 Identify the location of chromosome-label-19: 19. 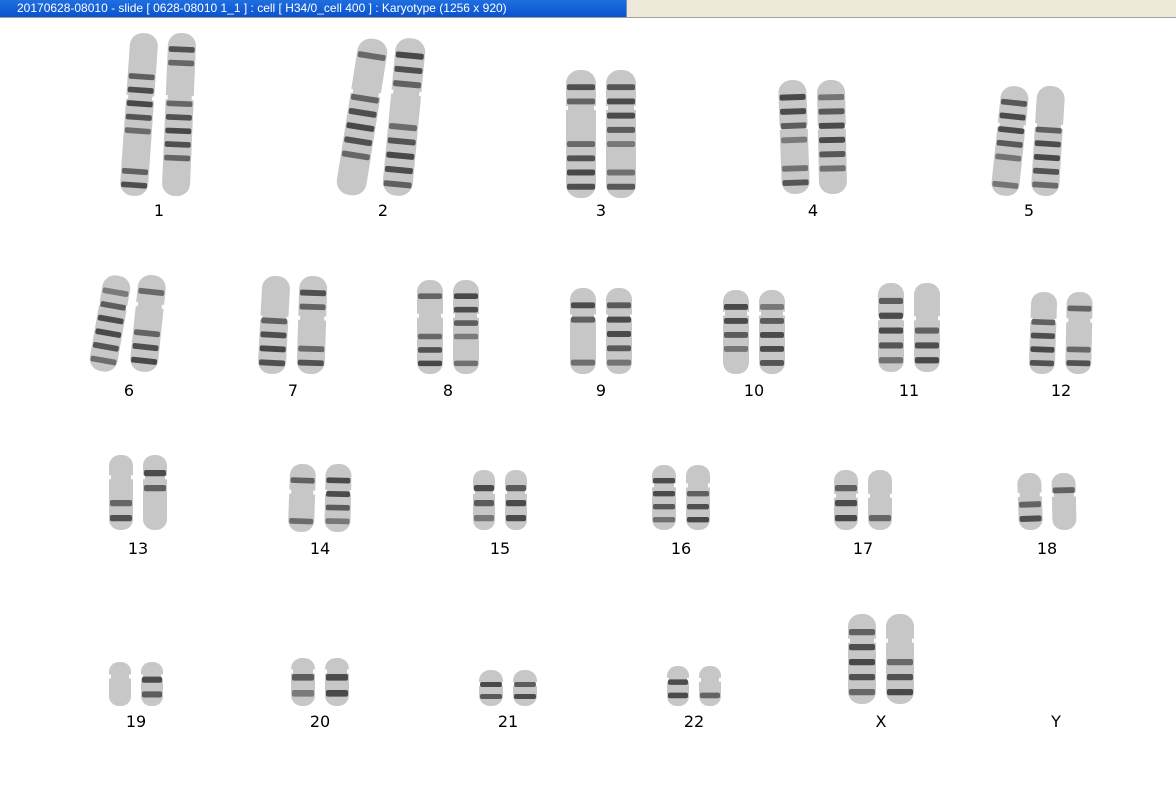
(136, 721).